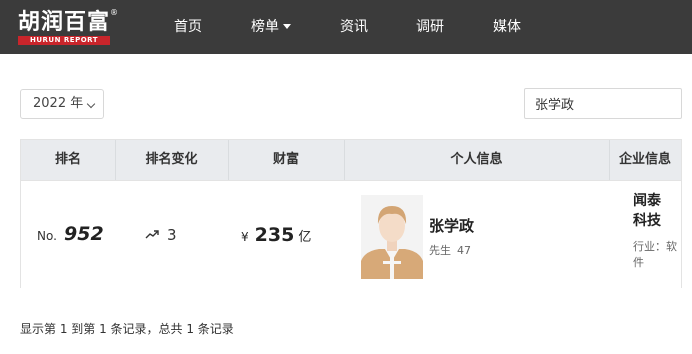 The width and height of the screenshot is (692, 354). What do you see at coordinates (127, 329) in the screenshot?
I see `pagination-summary: 显示第 1 到第 1 条记录，总共 1 条记录` at bounding box center [127, 329].